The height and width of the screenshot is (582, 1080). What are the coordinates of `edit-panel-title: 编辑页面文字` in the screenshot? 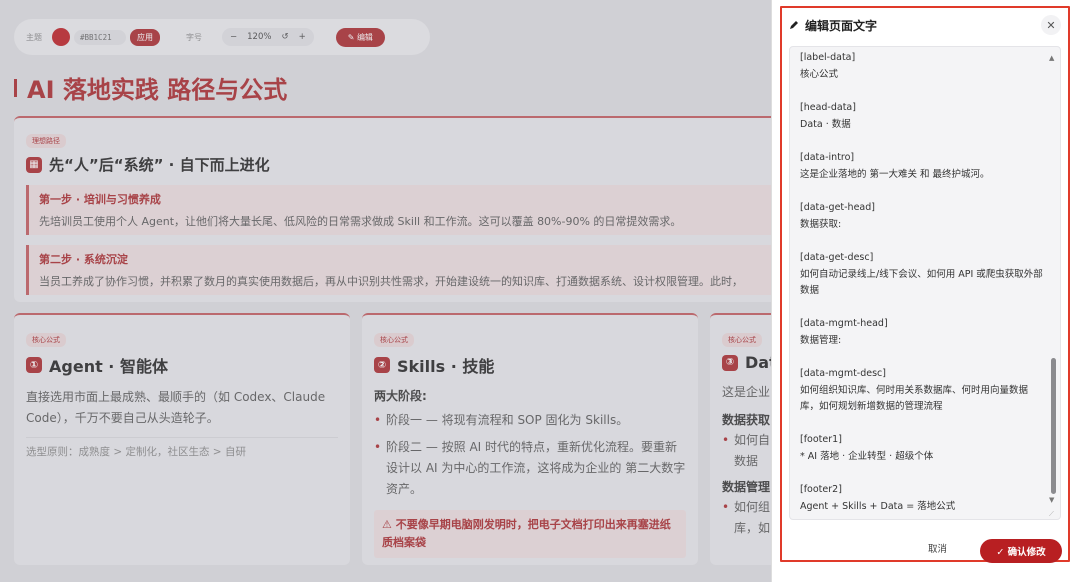 It's located at (841, 25).